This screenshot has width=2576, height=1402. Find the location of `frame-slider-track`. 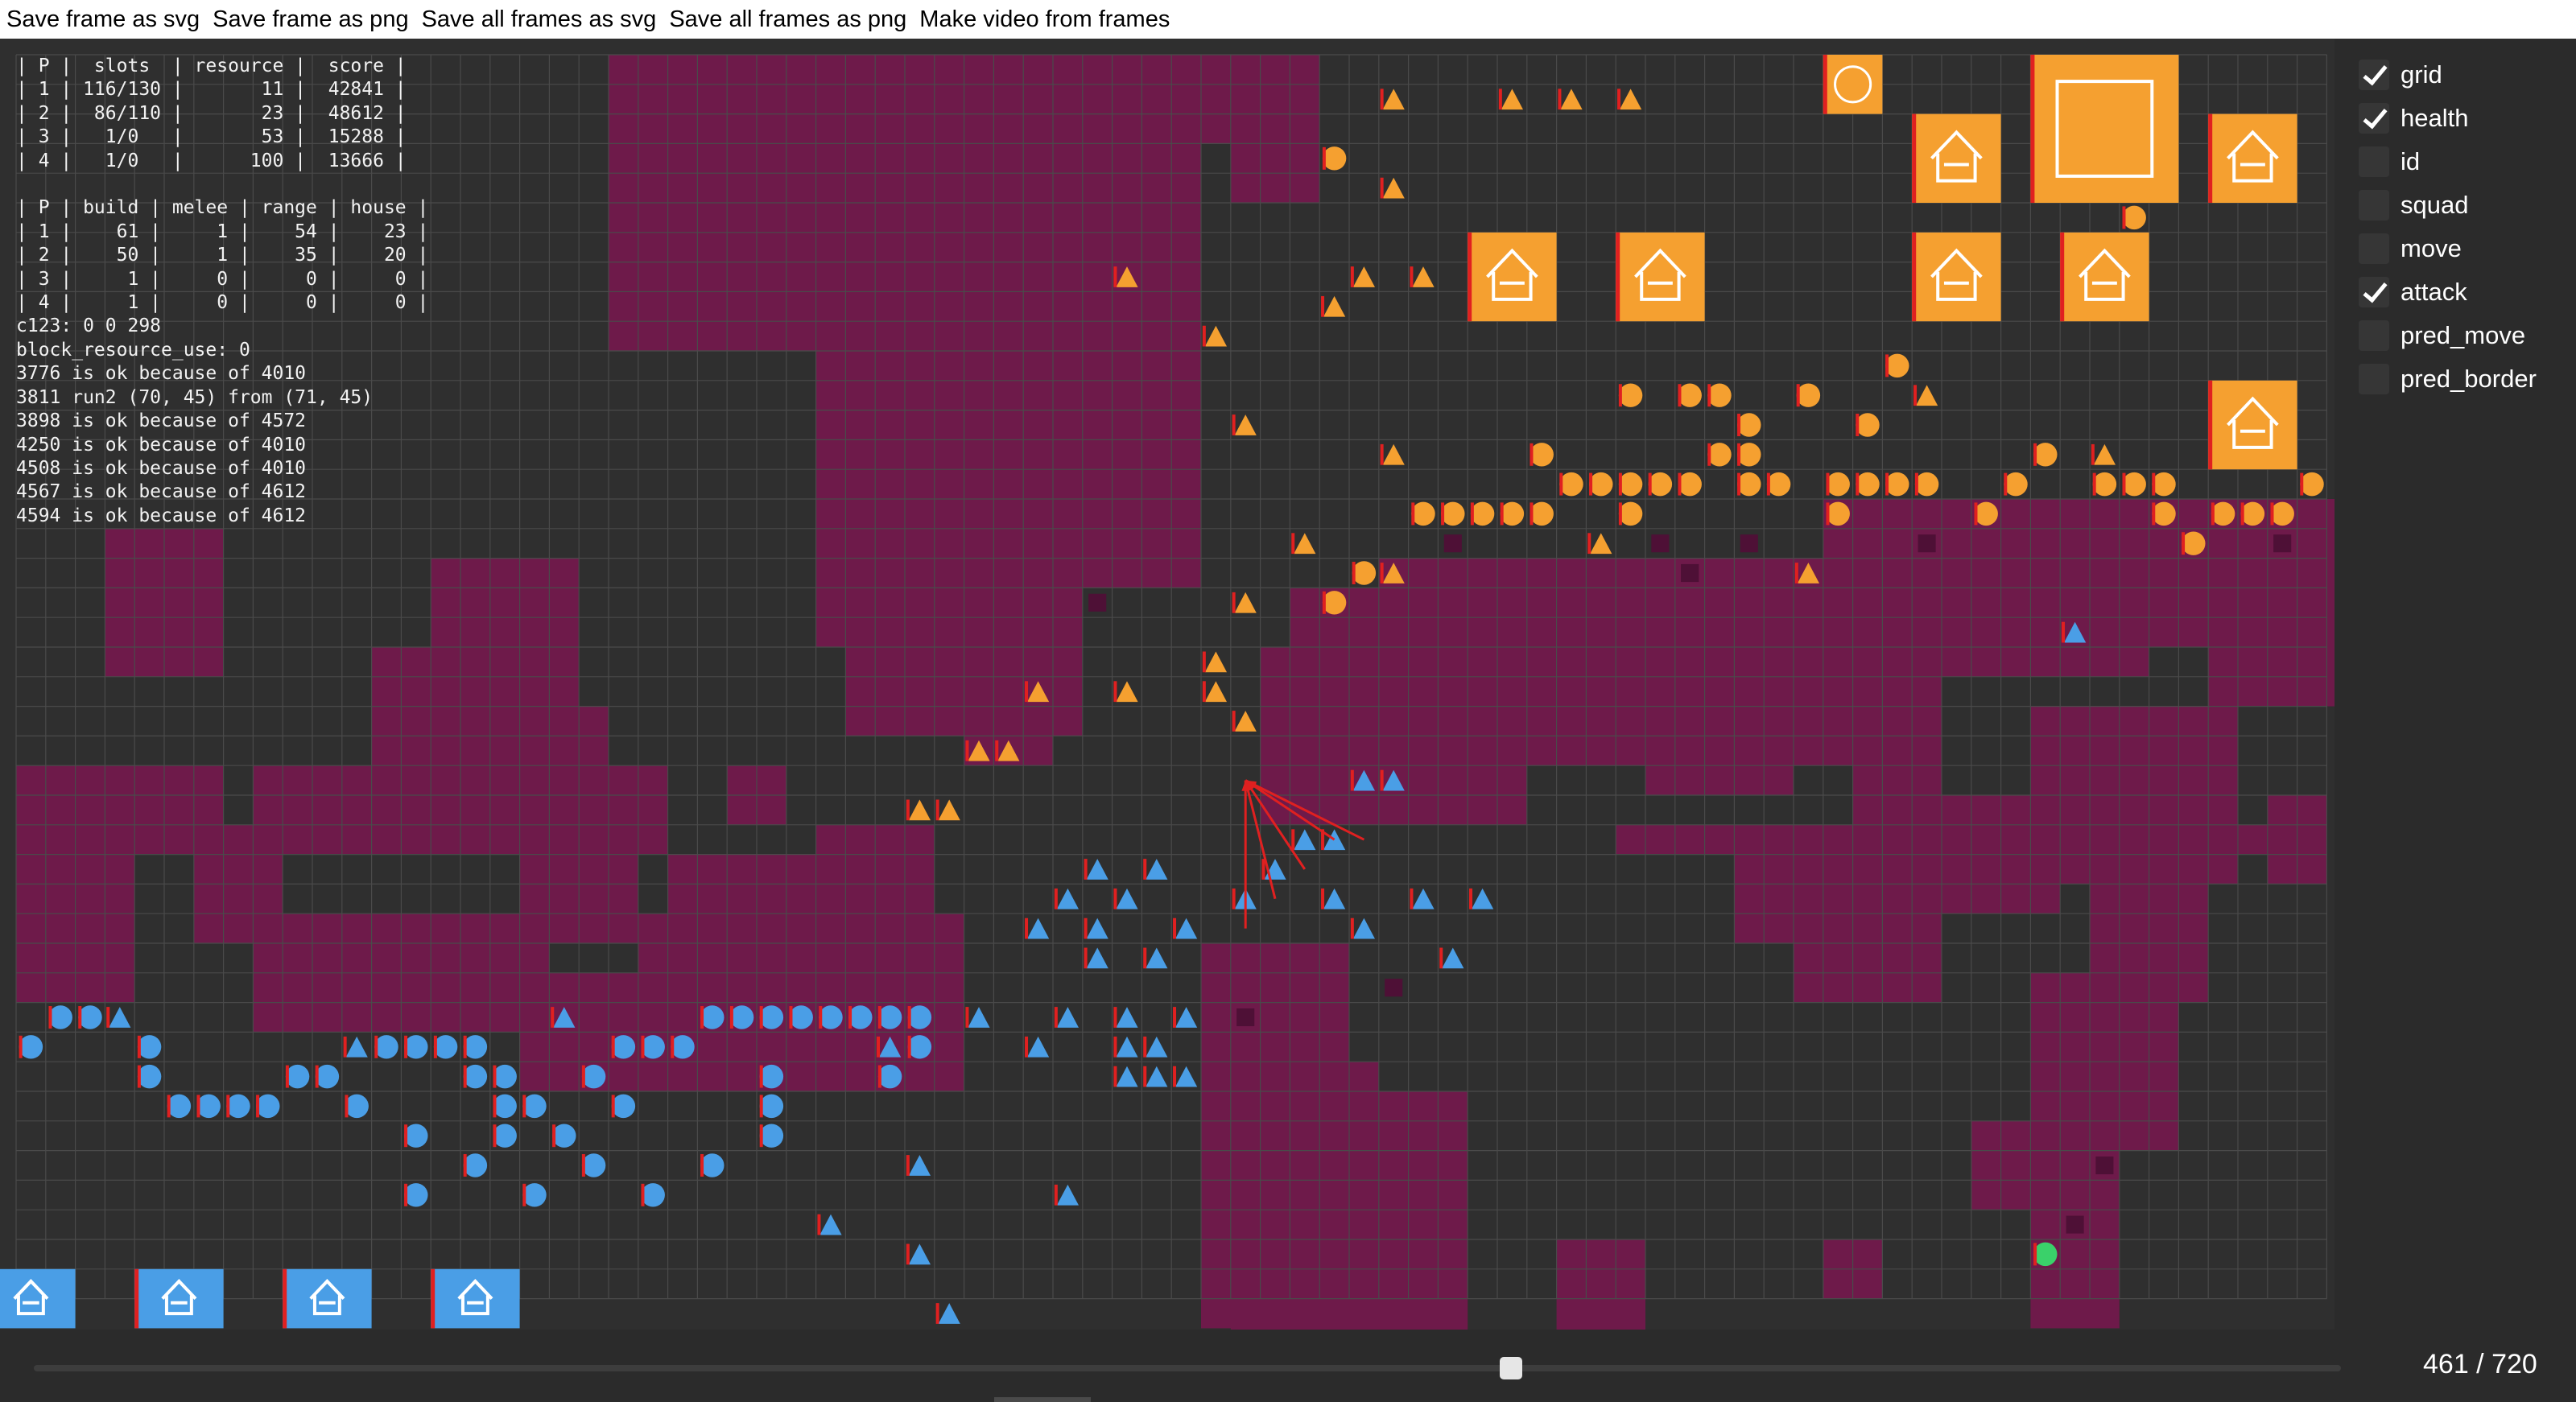

frame-slider-track is located at coordinates (1187, 1368).